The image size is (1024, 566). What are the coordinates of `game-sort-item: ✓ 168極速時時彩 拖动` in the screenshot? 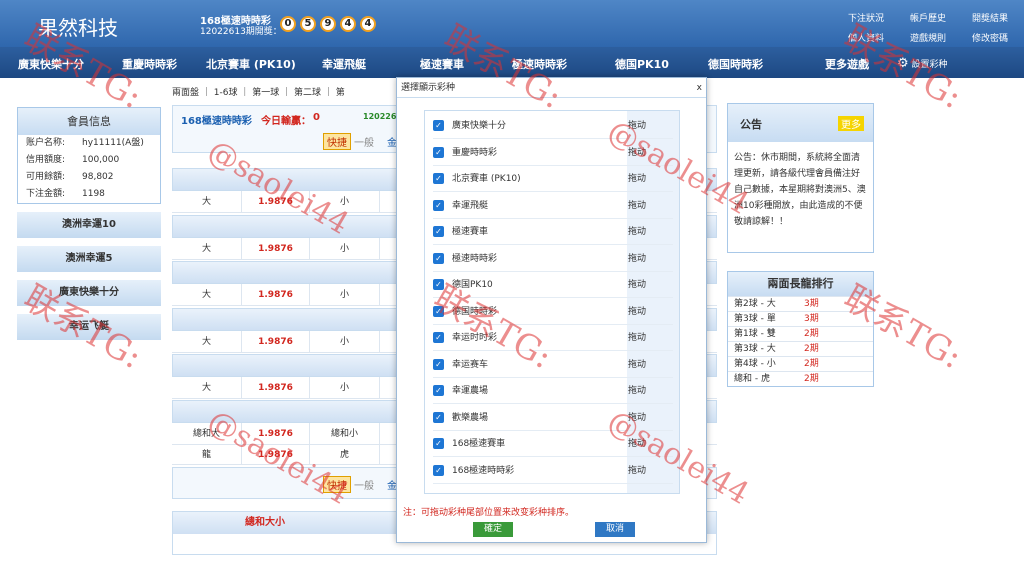 It's located at (553, 471).